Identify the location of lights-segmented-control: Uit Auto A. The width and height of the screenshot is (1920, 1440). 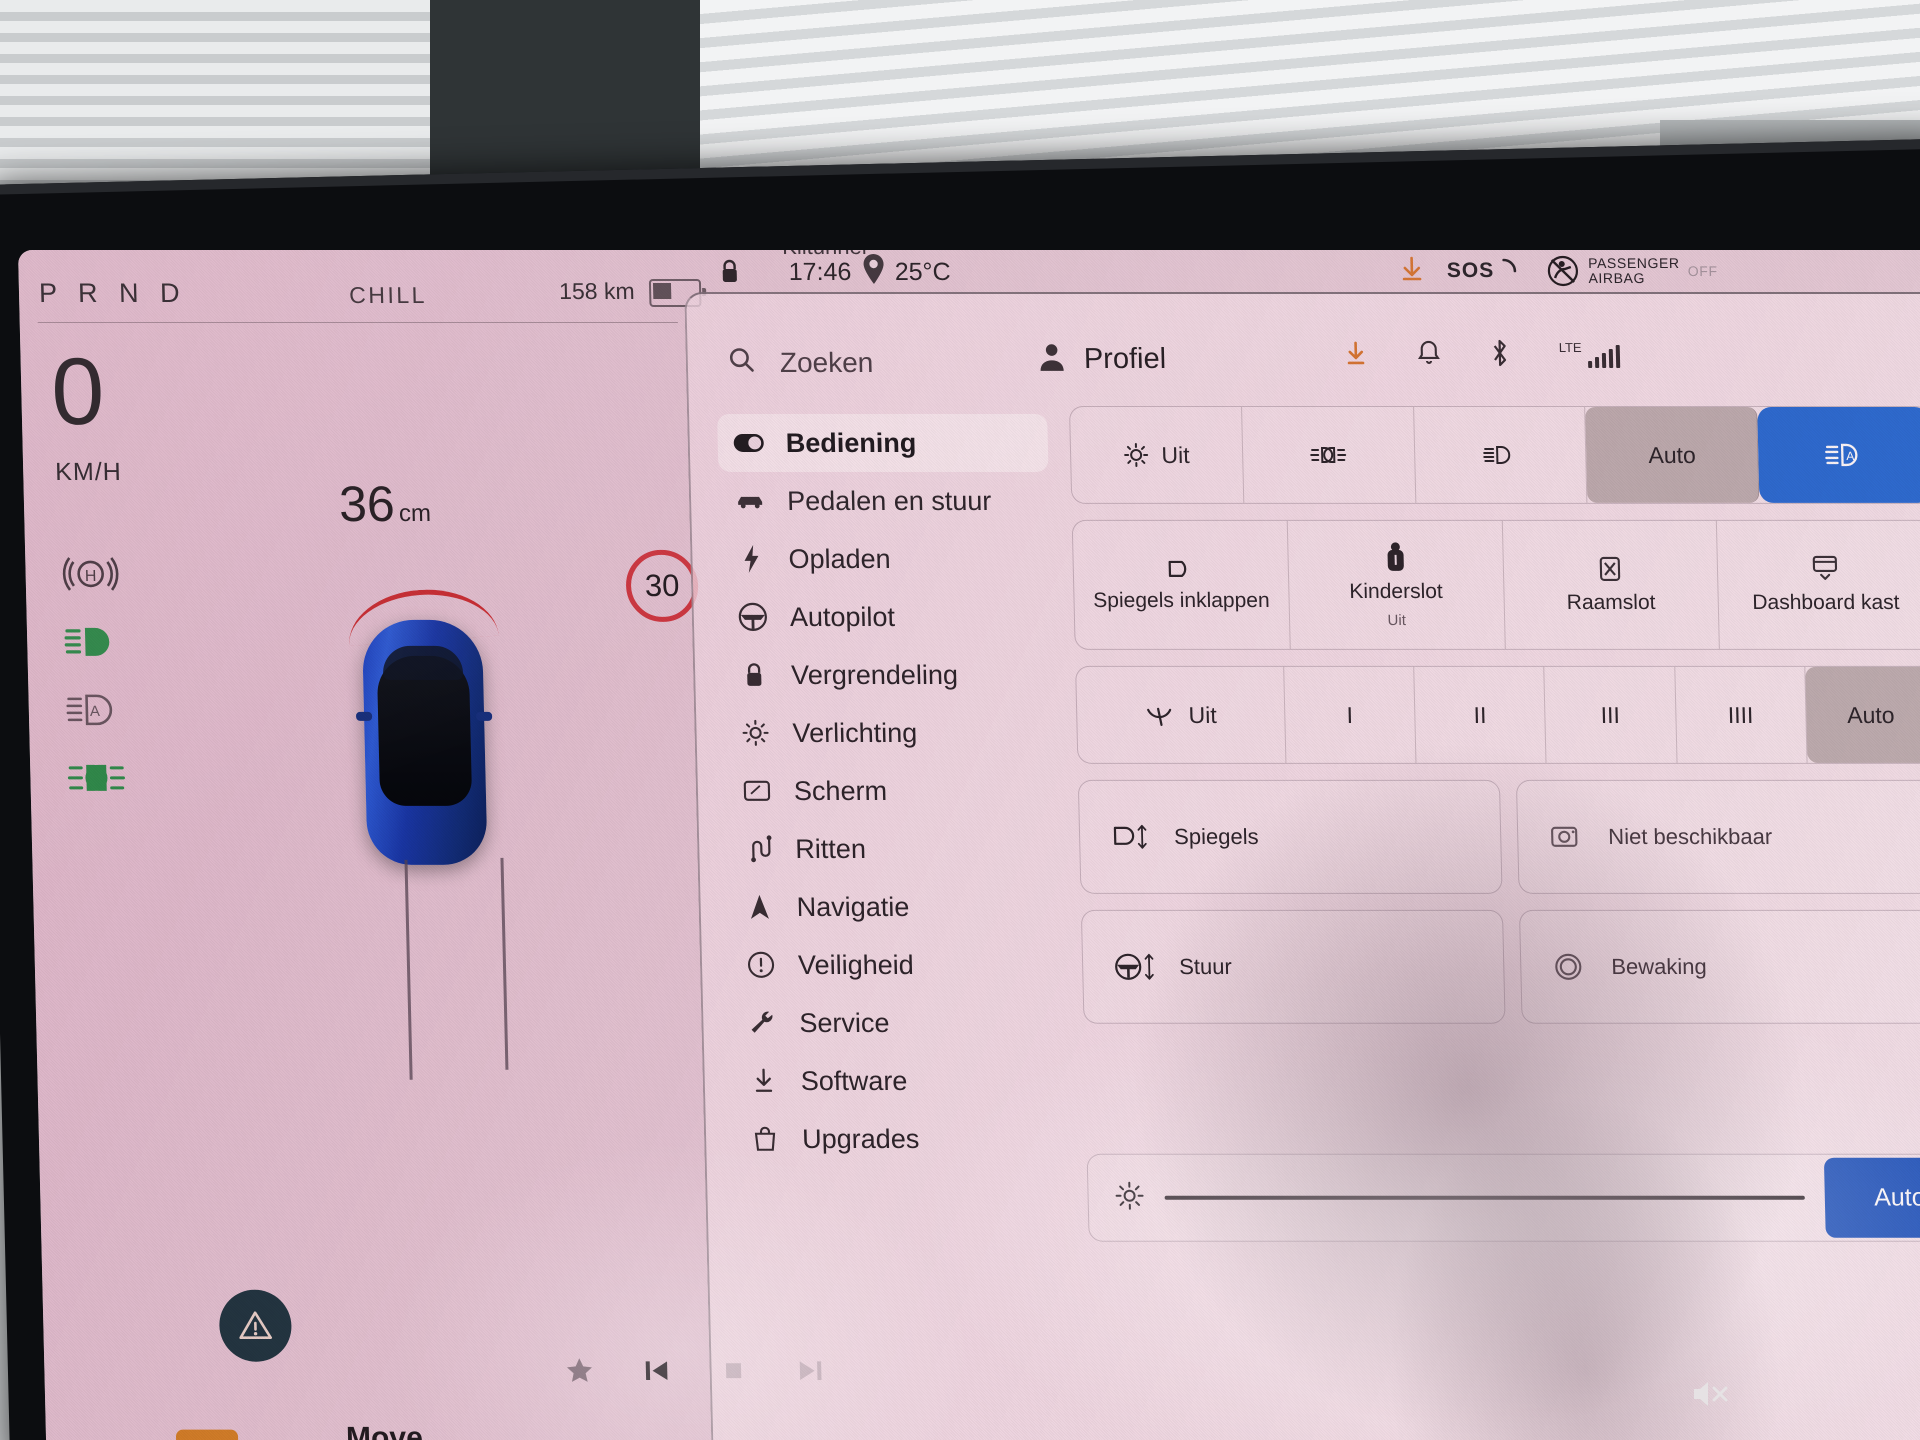
(1494, 454).